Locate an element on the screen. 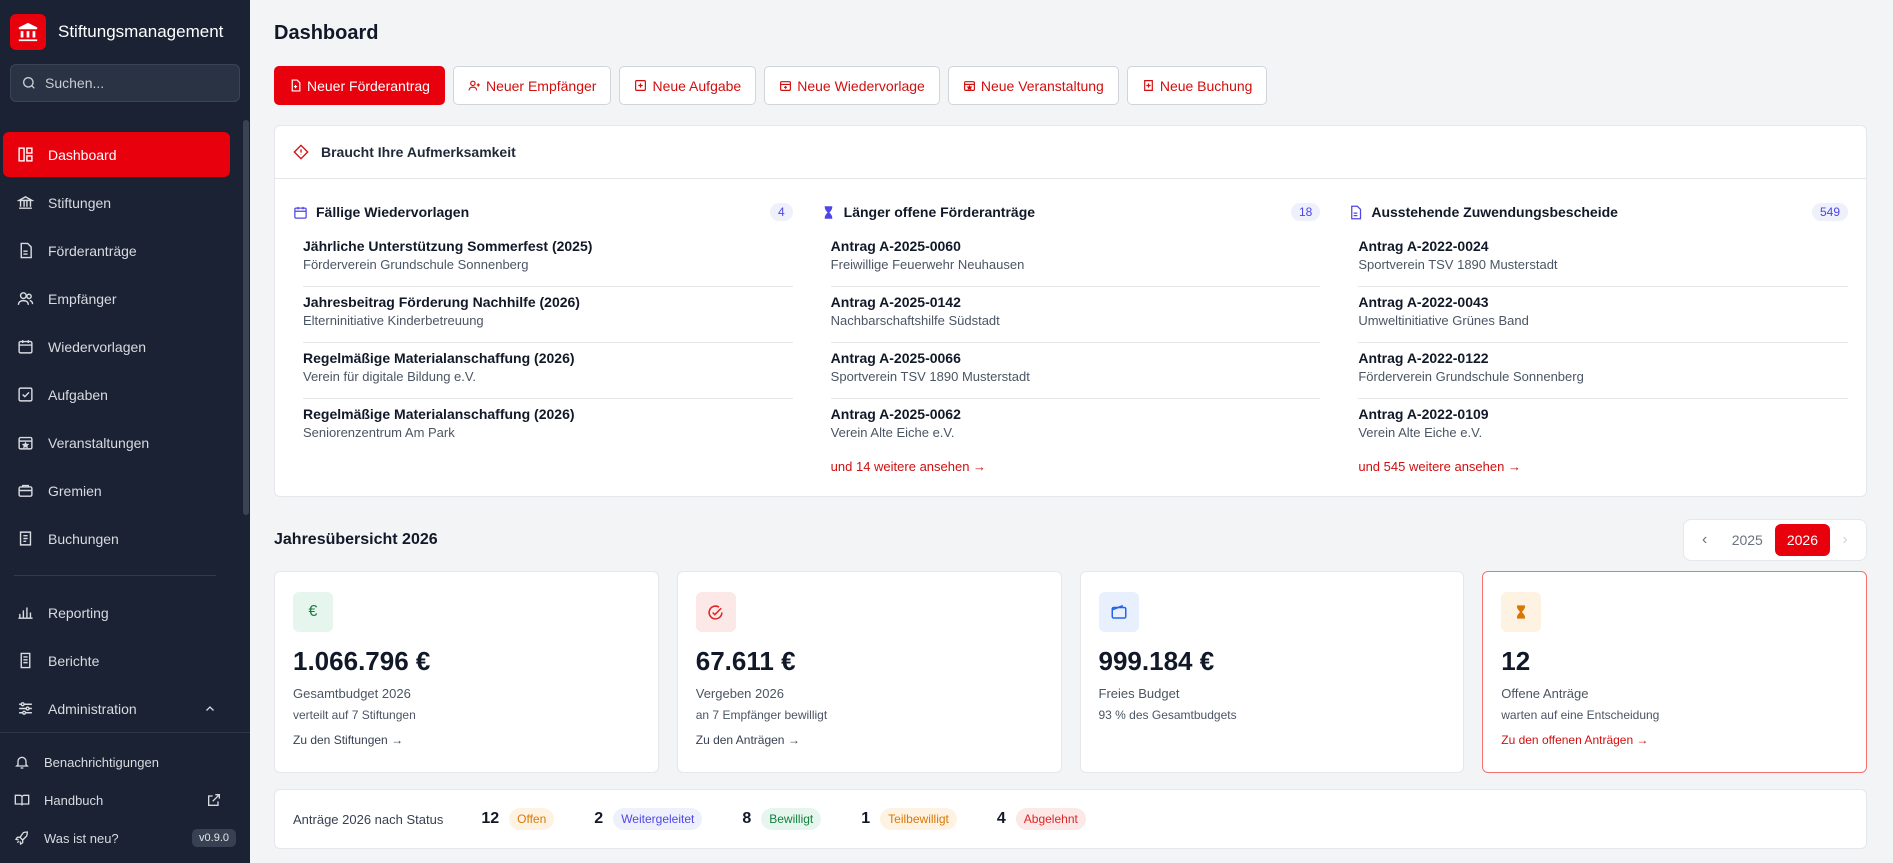 The width and height of the screenshot is (1893, 863). chevron-up-icon is located at coordinates (210, 709).